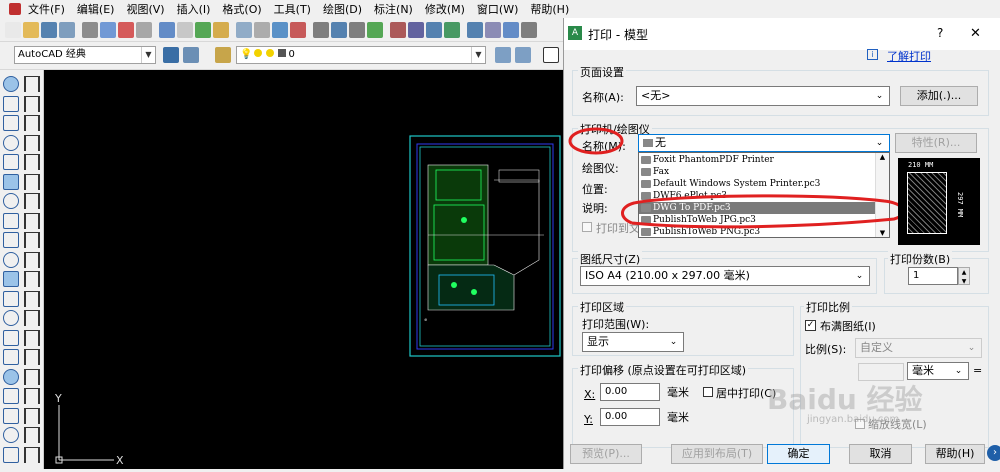 The width and height of the screenshot is (1000, 472). What do you see at coordinates (880, 454) in the screenshot?
I see `cancel-button: 取消` at bounding box center [880, 454].